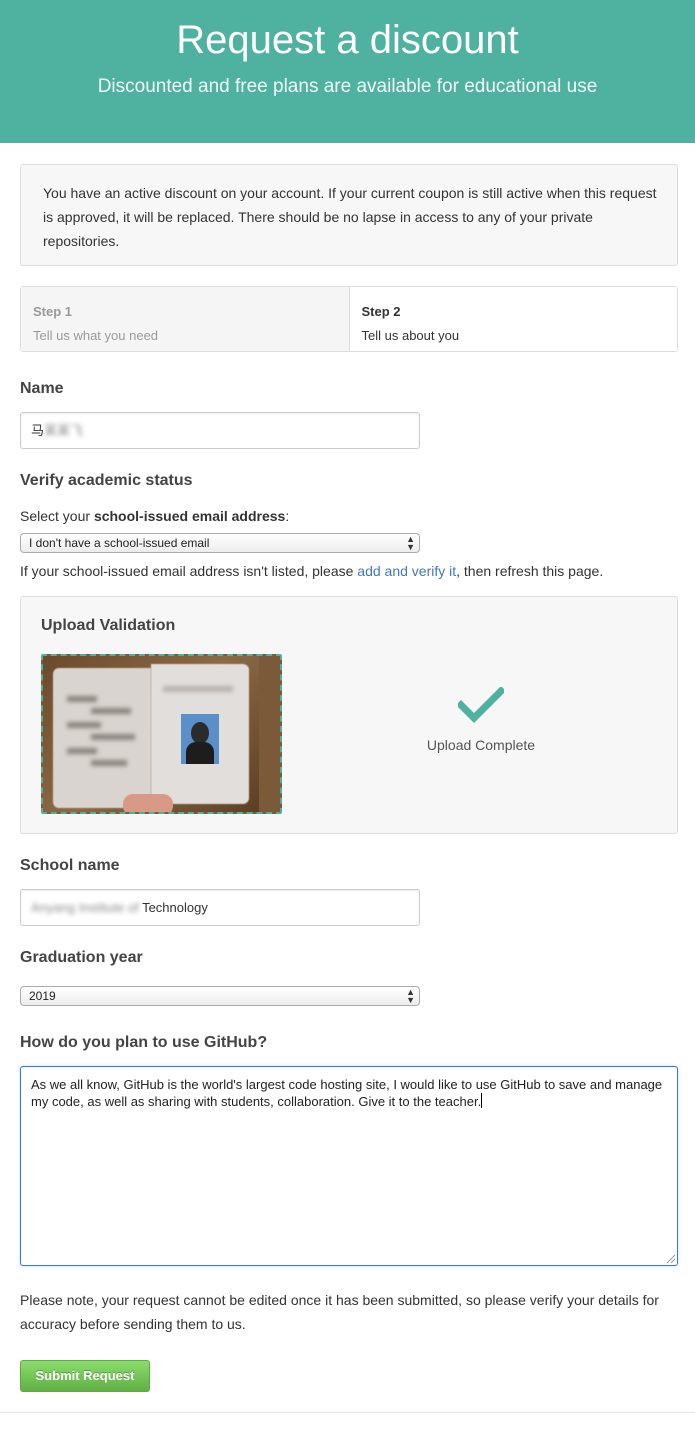 The height and width of the screenshot is (1434, 695). I want to click on uploaded-document-preview, so click(161, 734).